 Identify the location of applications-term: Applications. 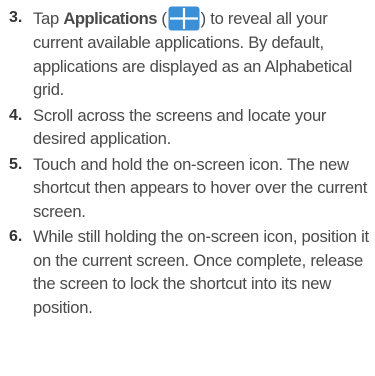
(110, 18).